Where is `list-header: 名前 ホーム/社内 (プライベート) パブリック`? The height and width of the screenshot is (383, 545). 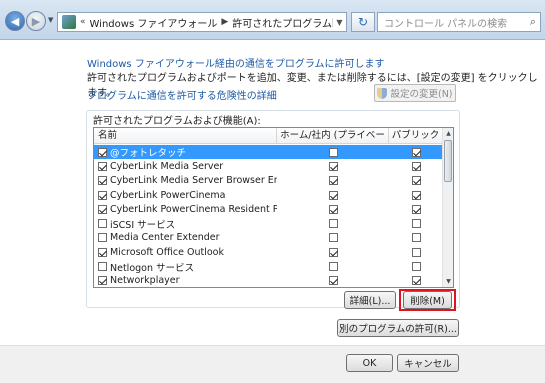
list-header: 名前 ホーム/社内 (プライベート) パブリック is located at coordinates (268, 142).